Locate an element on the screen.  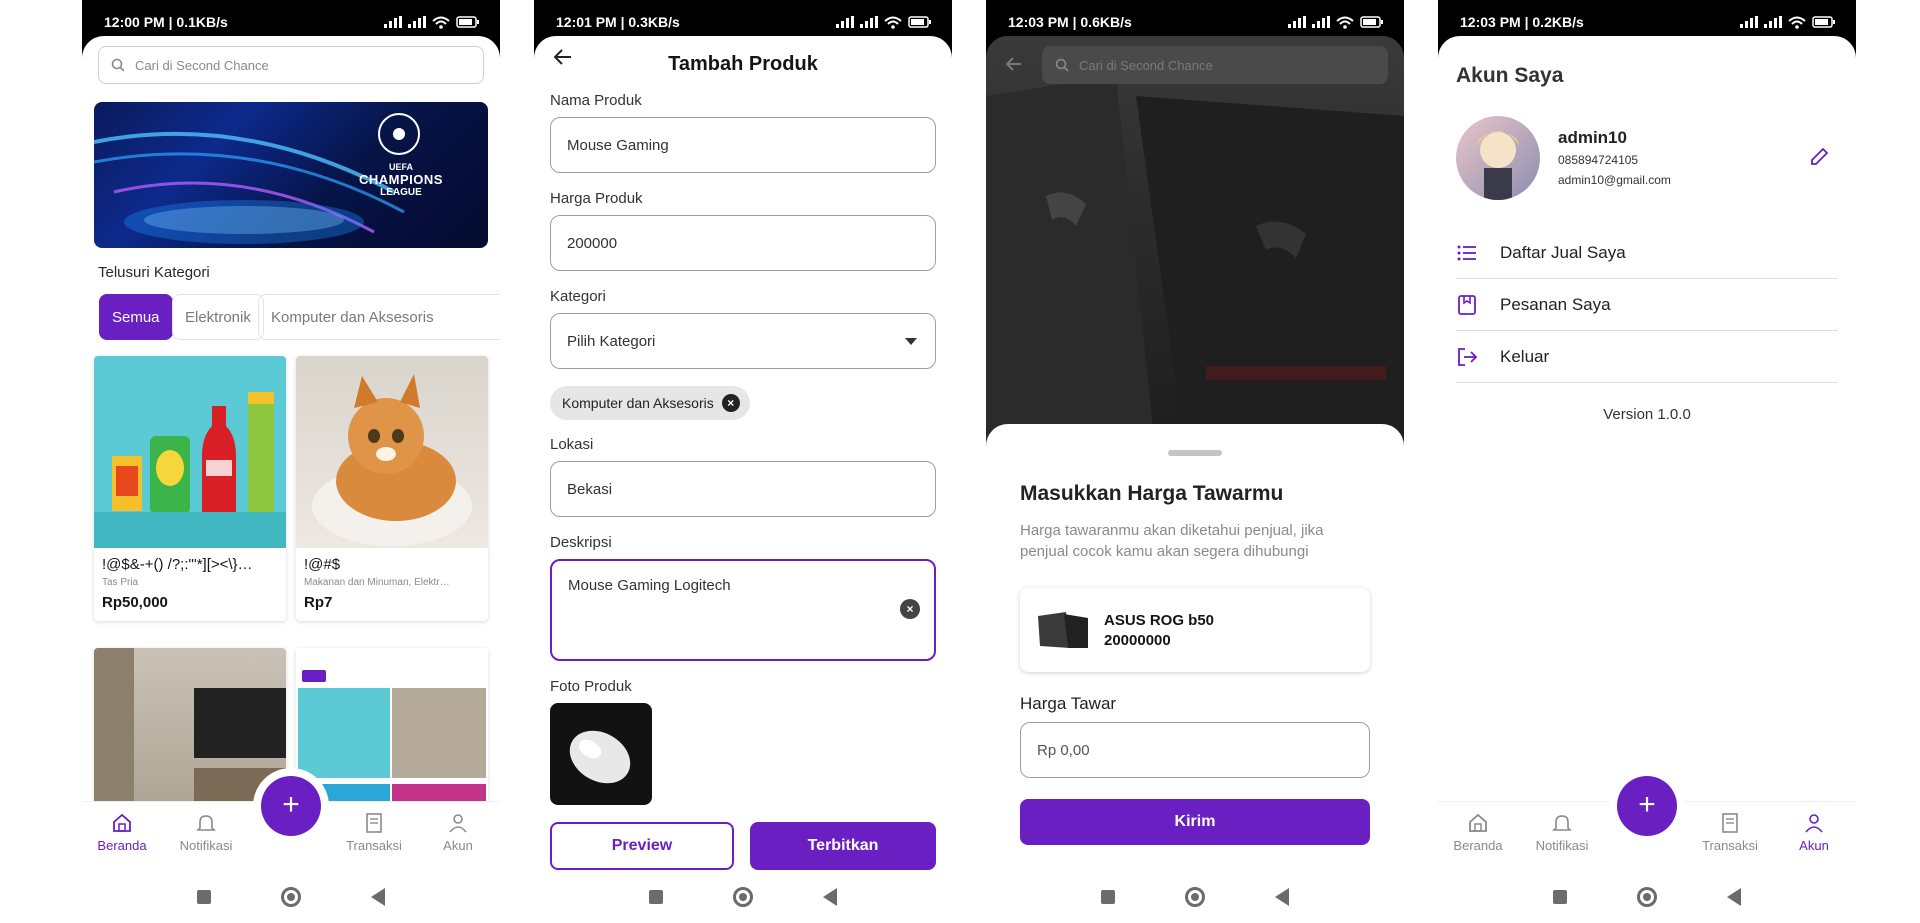
order-icon is located at coordinates (1467, 304).